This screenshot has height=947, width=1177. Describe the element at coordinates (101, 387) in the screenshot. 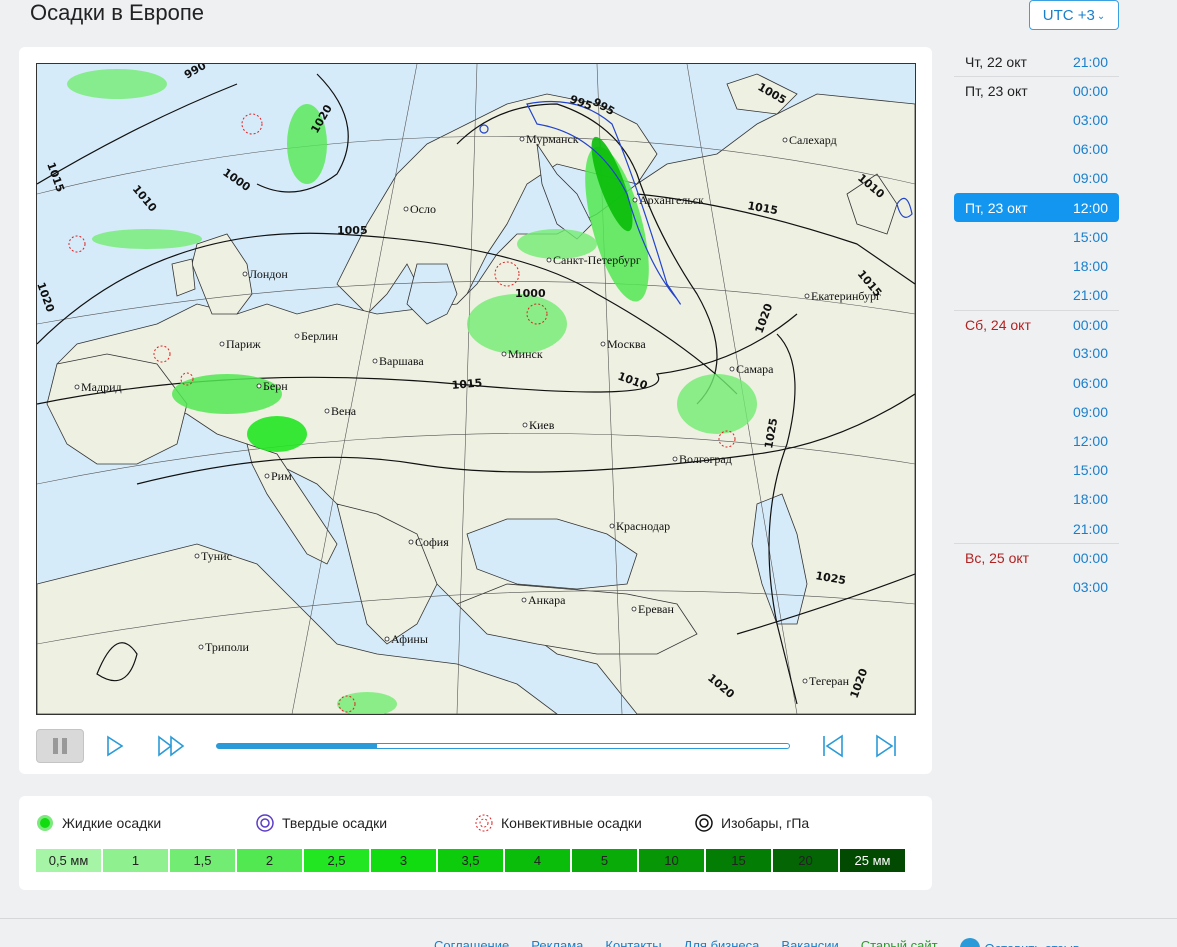

I see `city-label: Мадрид` at that location.